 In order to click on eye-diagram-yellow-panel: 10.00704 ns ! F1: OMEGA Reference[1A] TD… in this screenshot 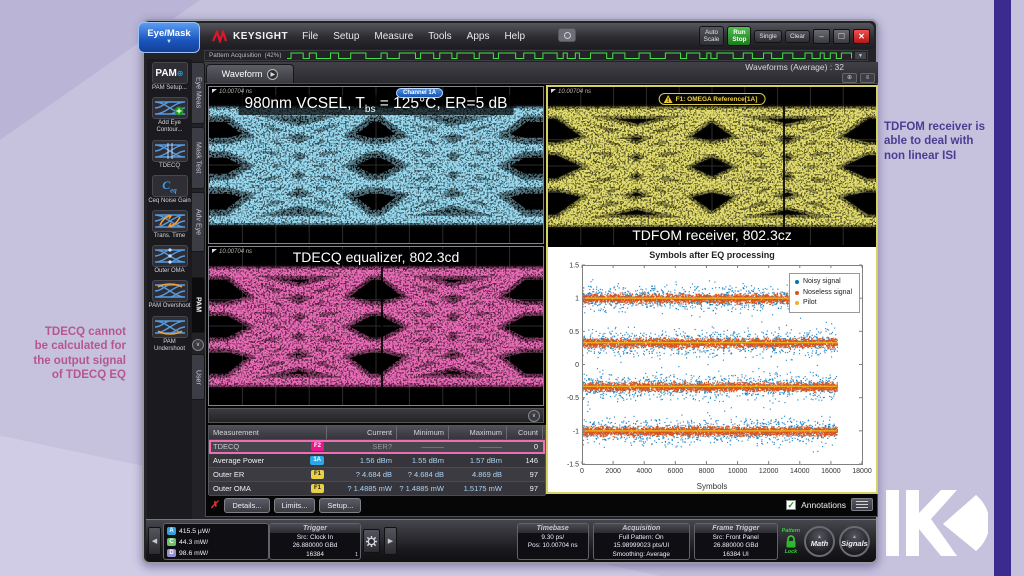, I will do `click(712, 166)`.